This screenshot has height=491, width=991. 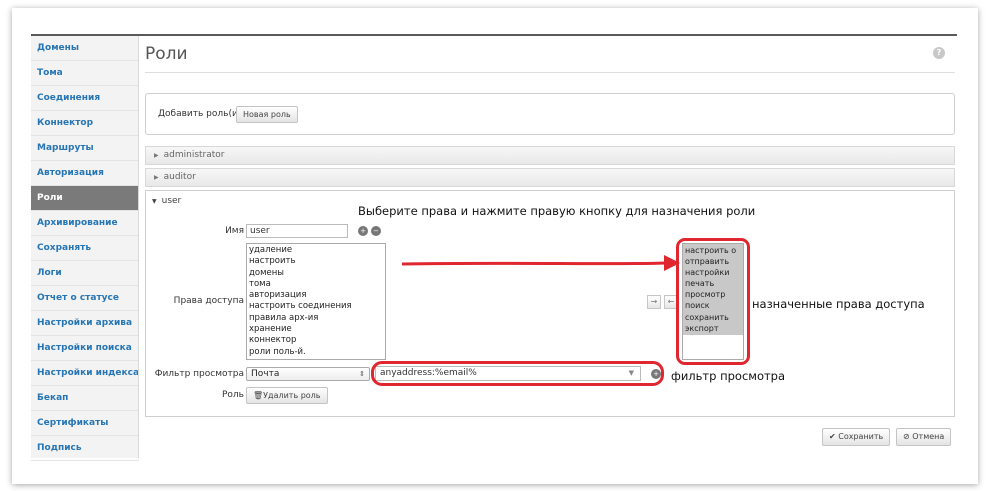 What do you see at coordinates (138, 247) in the screenshot?
I see `sidebar-divider` at bounding box center [138, 247].